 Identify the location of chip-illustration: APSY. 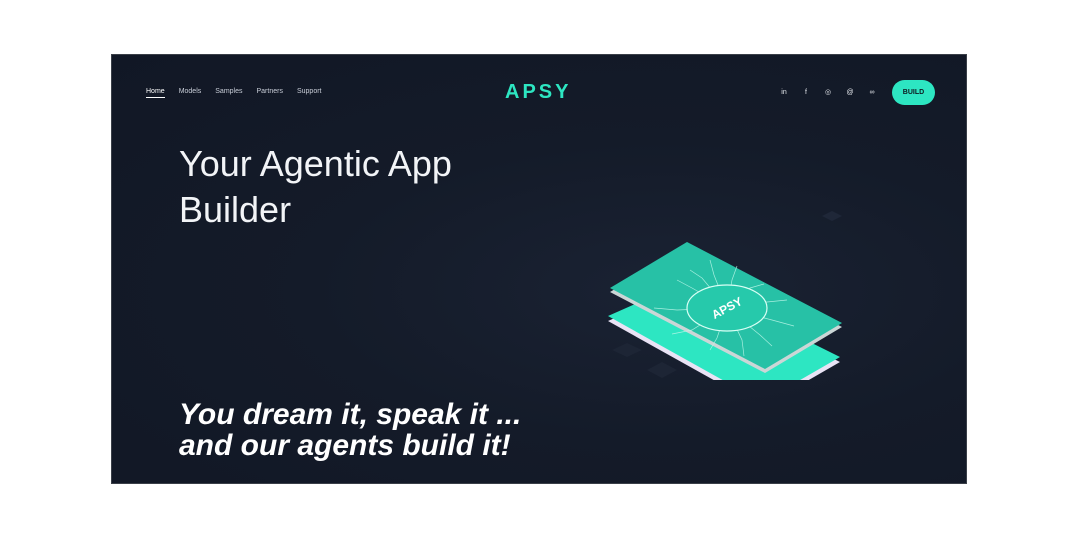
(725, 295).